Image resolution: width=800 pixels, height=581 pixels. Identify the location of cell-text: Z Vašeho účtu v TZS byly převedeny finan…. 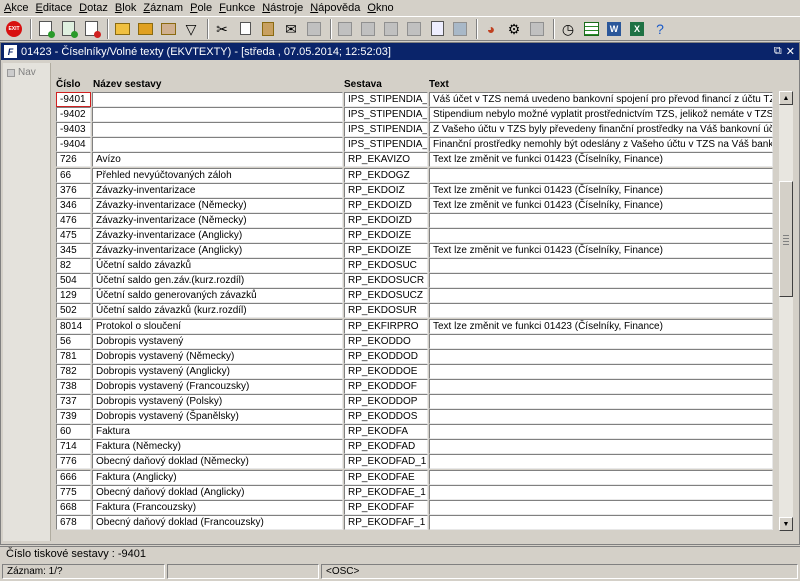
(601, 130).